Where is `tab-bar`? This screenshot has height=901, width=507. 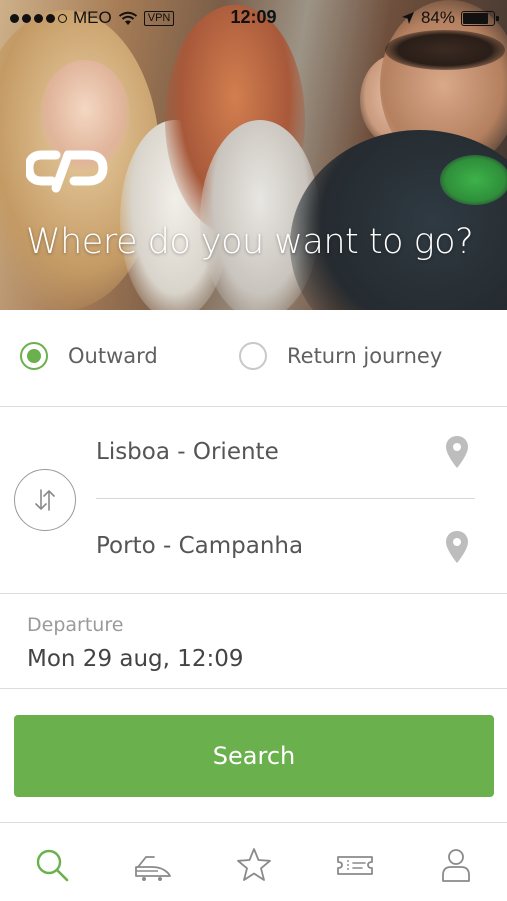
tab-bar is located at coordinates (253, 861).